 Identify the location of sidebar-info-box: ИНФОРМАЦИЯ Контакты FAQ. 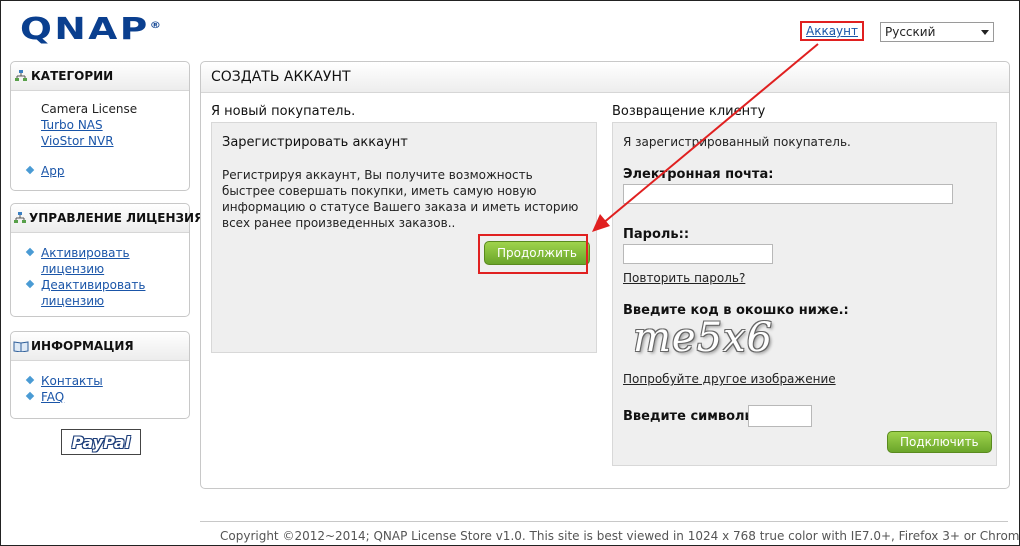
(100, 375).